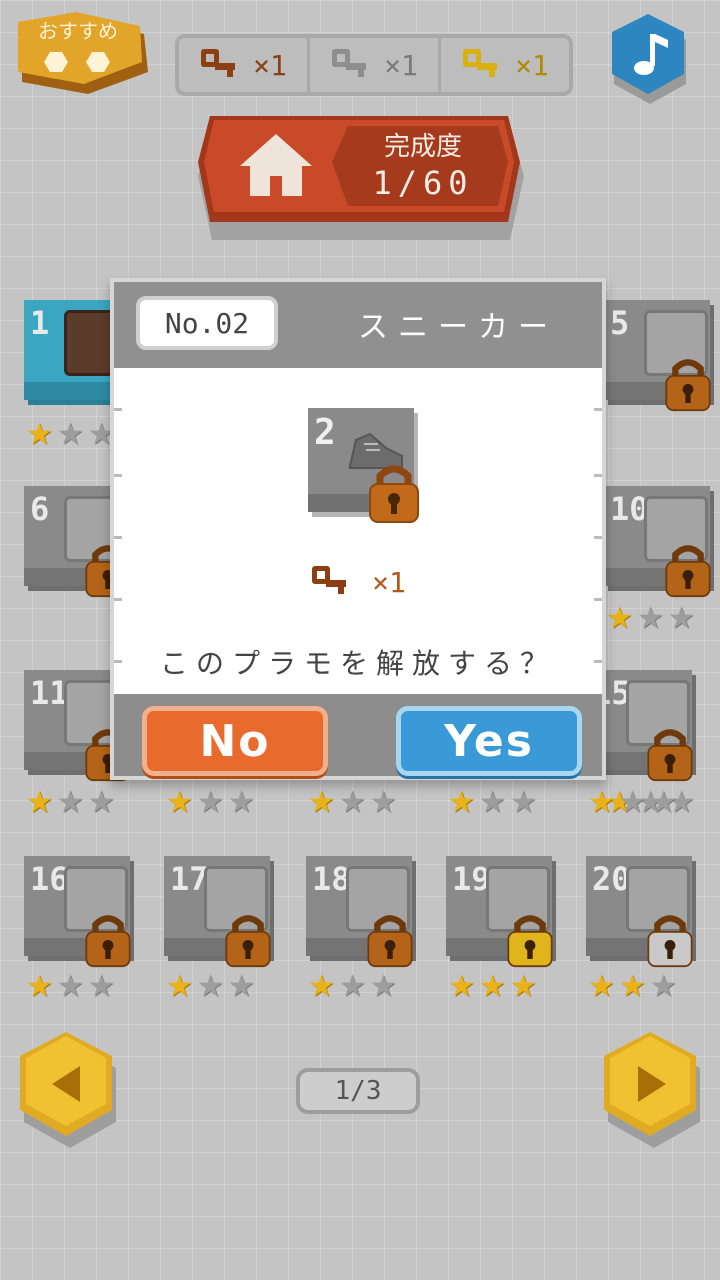 The width and height of the screenshot is (720, 1280). Describe the element at coordinates (357, 663) in the screenshot. I see `unlock-question: このプラモを解放する？` at that location.